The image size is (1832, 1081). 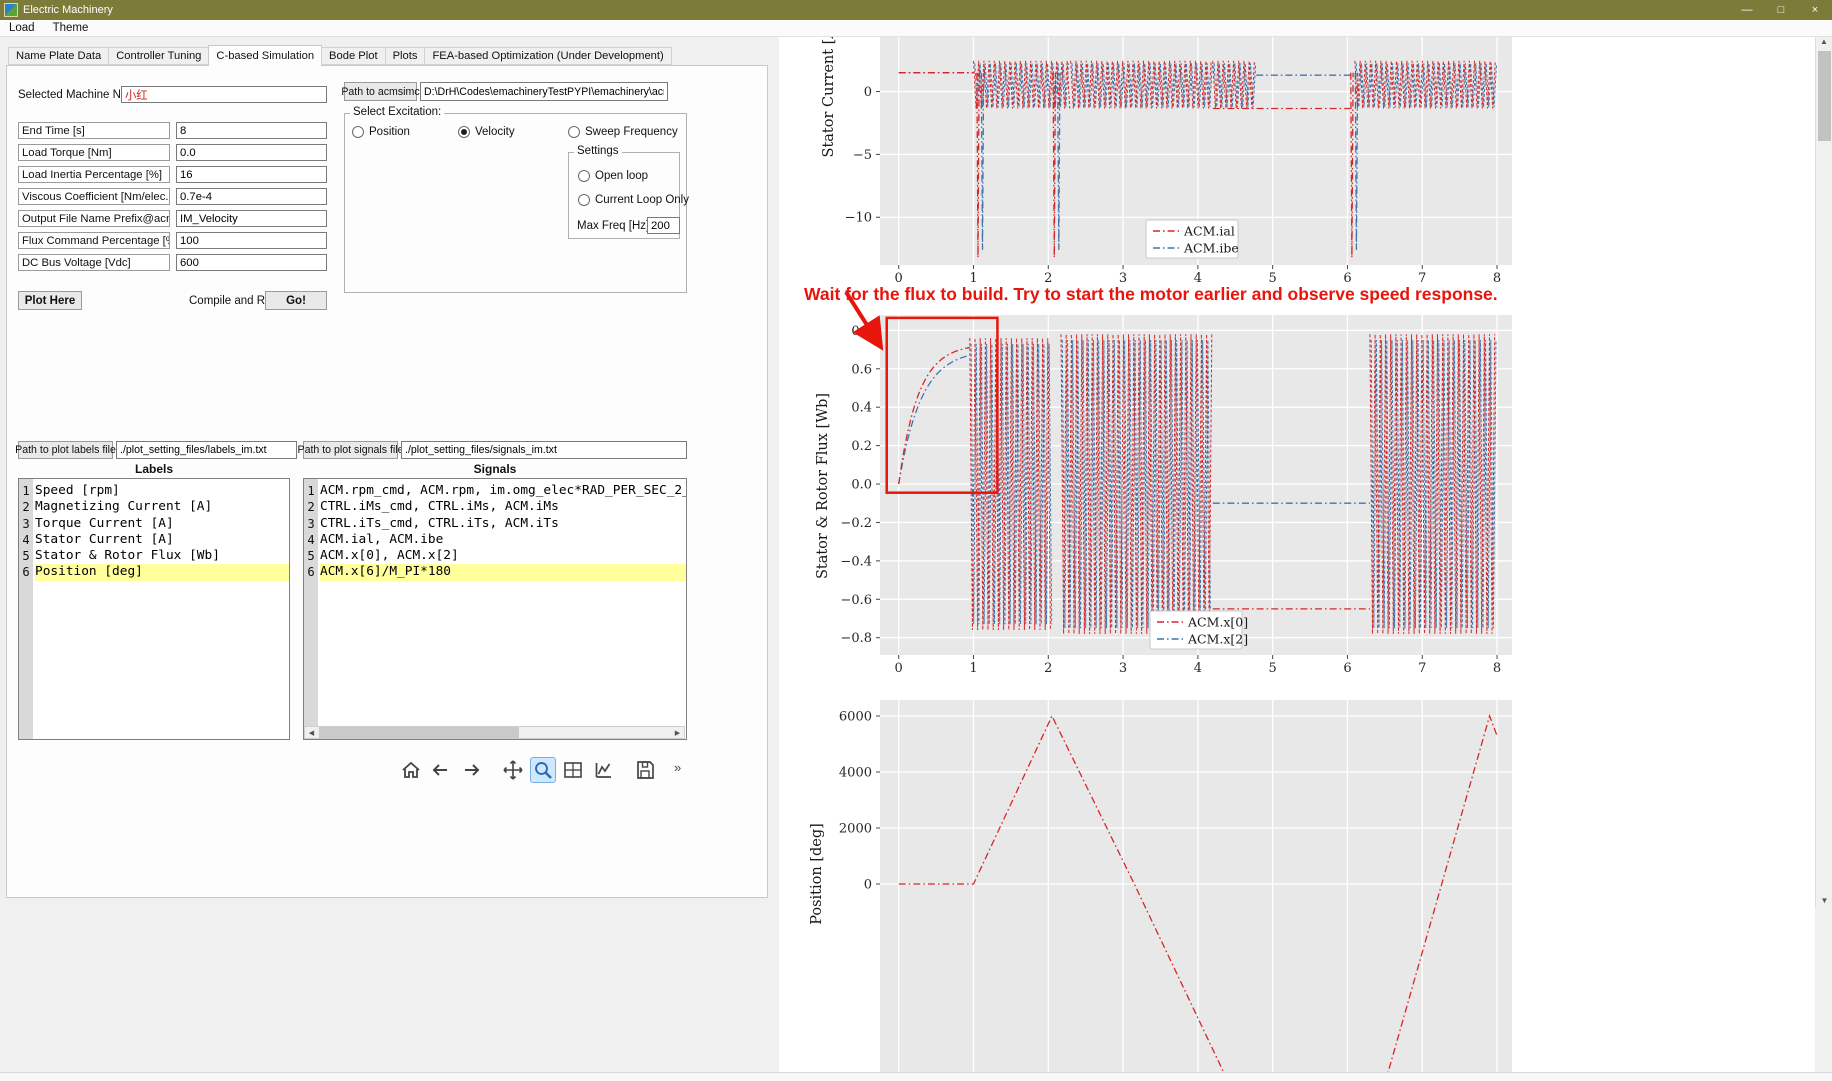 What do you see at coordinates (251, 262) in the screenshot?
I see `param-input-dc-bus-voltage-vdc` at bounding box center [251, 262].